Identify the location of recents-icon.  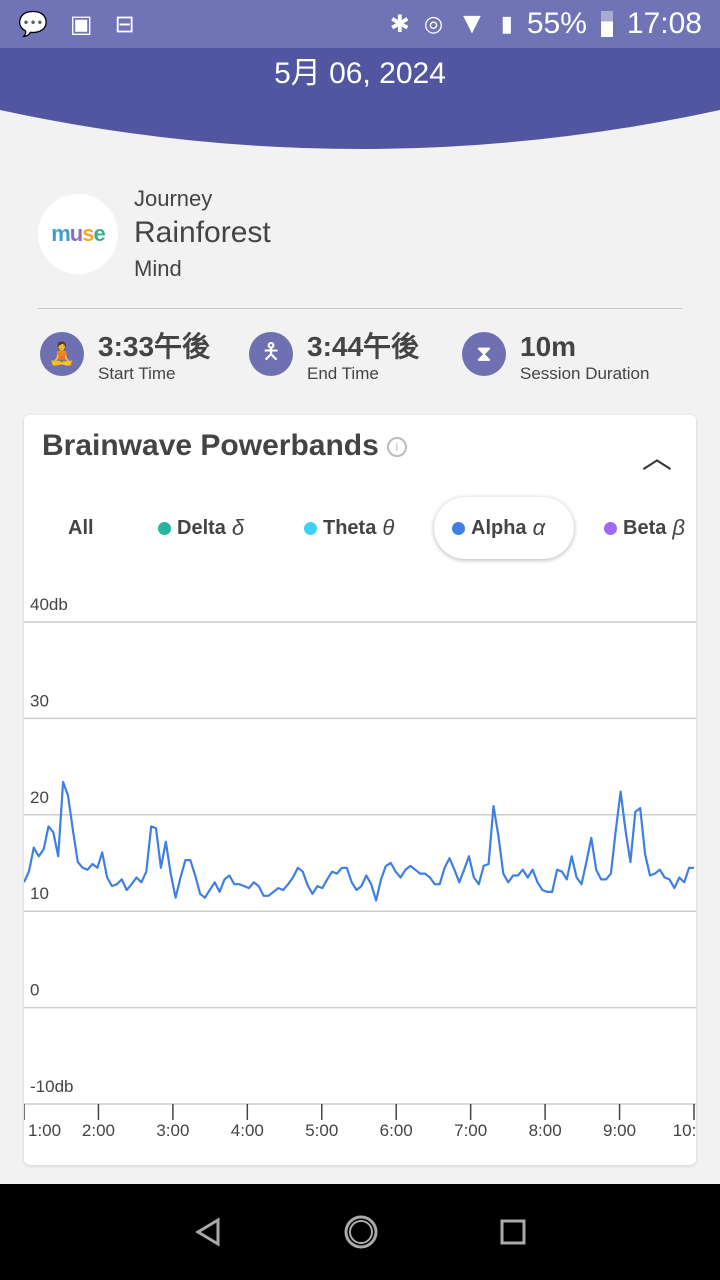
(513, 1232).